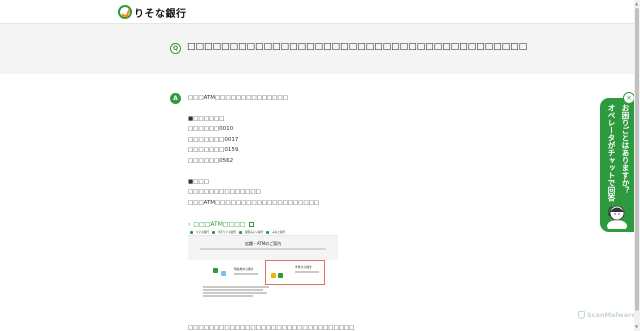 The image size is (640, 331). Describe the element at coordinates (279, 232) in the screenshot. I see `embedded-nav-item: みなと銀行` at that location.